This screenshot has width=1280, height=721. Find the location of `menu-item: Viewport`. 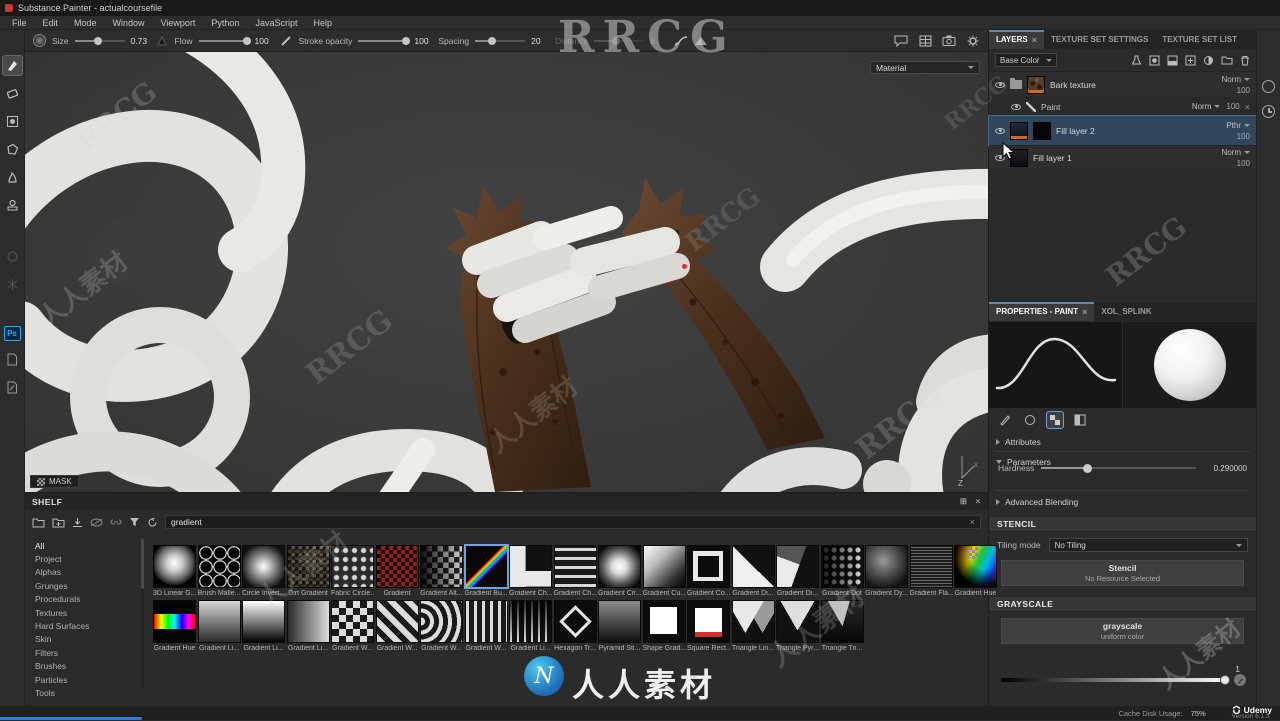

menu-item: Viewport is located at coordinates (178, 23).